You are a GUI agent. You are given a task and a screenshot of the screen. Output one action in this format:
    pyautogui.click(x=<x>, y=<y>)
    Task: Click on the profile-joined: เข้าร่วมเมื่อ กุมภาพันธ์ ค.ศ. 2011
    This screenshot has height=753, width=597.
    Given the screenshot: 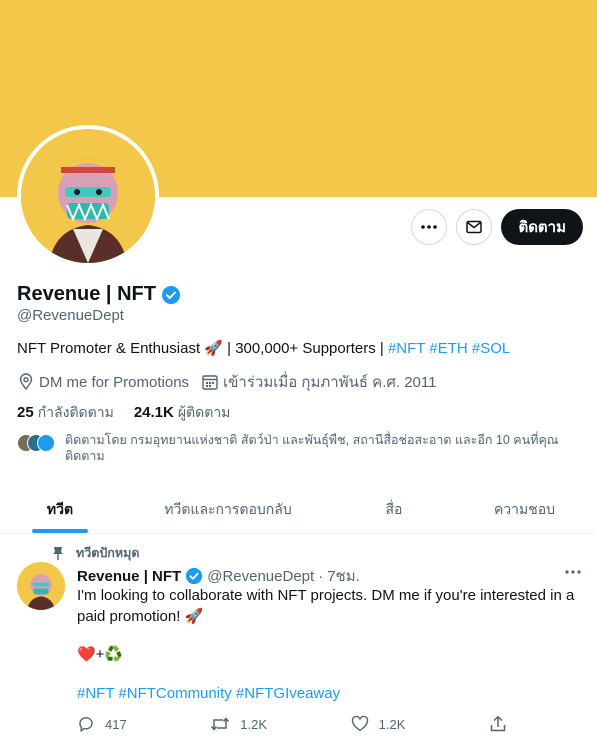 What is the action you would take?
    pyautogui.click(x=318, y=382)
    